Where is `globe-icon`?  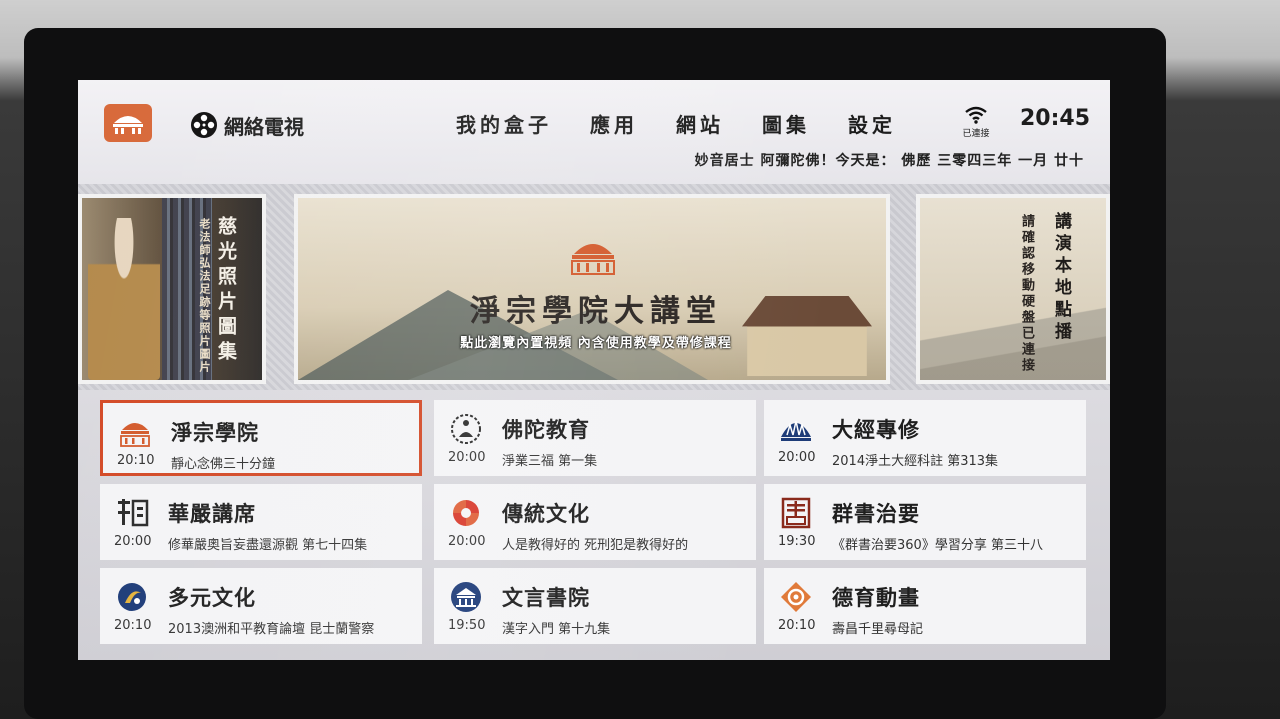
globe-icon is located at coordinates (132, 597).